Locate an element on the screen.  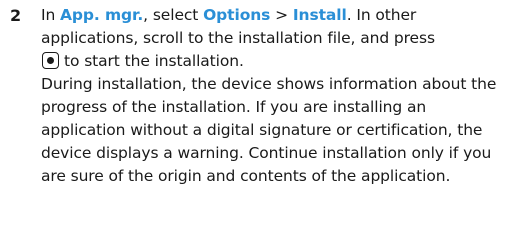
select-key-icon is located at coordinates (50, 60).